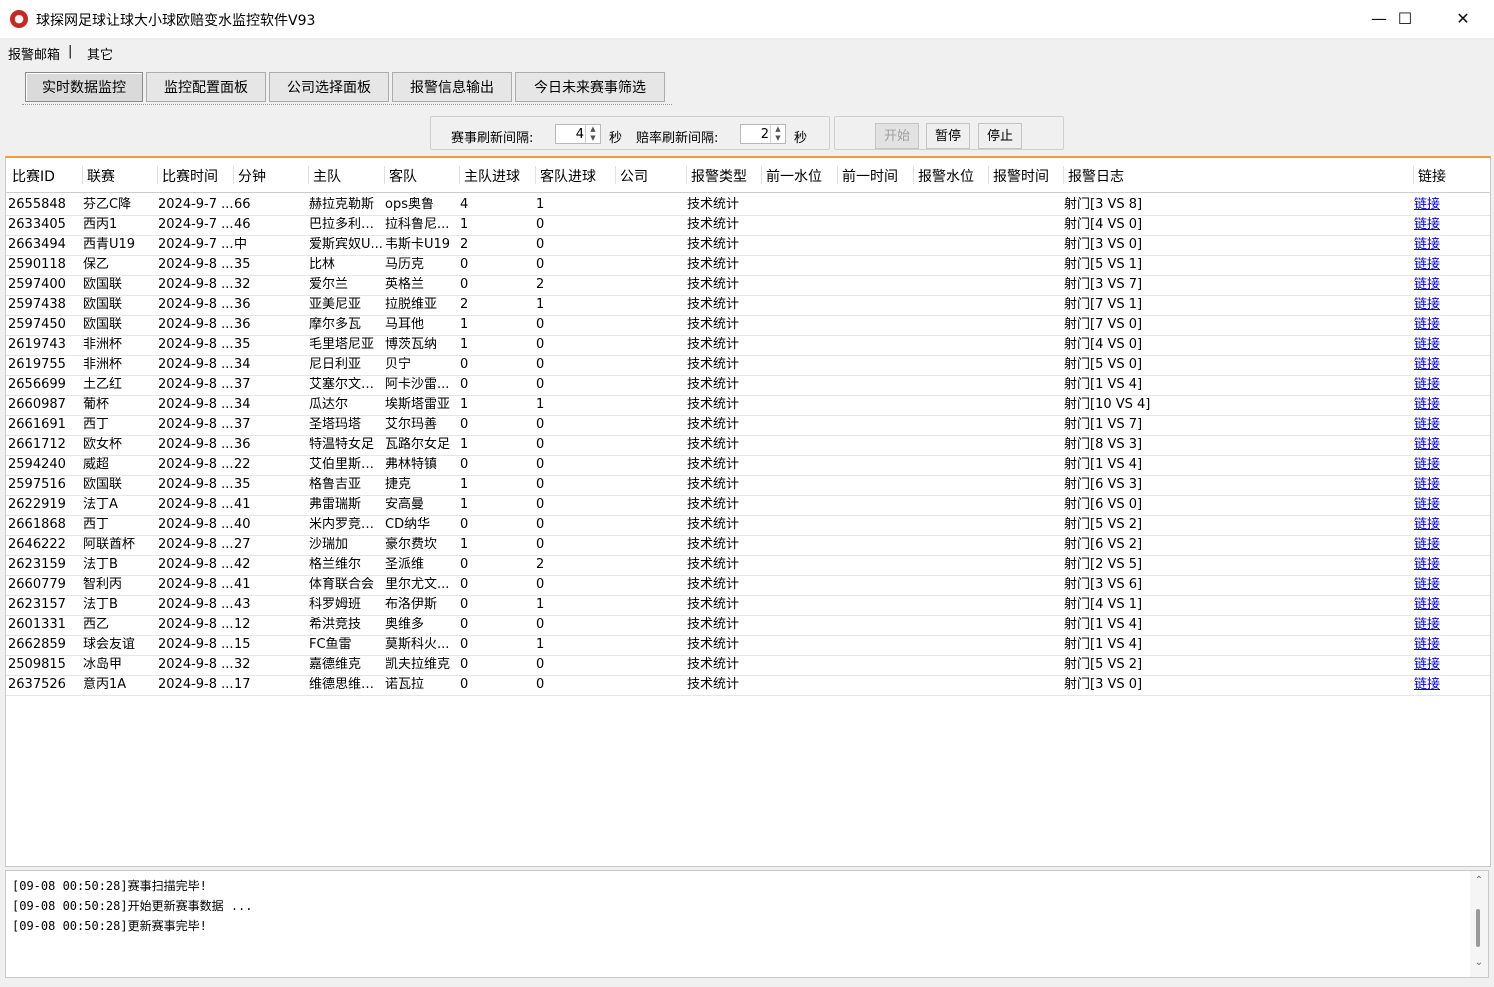 The height and width of the screenshot is (987, 1494). I want to click on log-scrollbar: ⌃ ⌄, so click(1479, 924).